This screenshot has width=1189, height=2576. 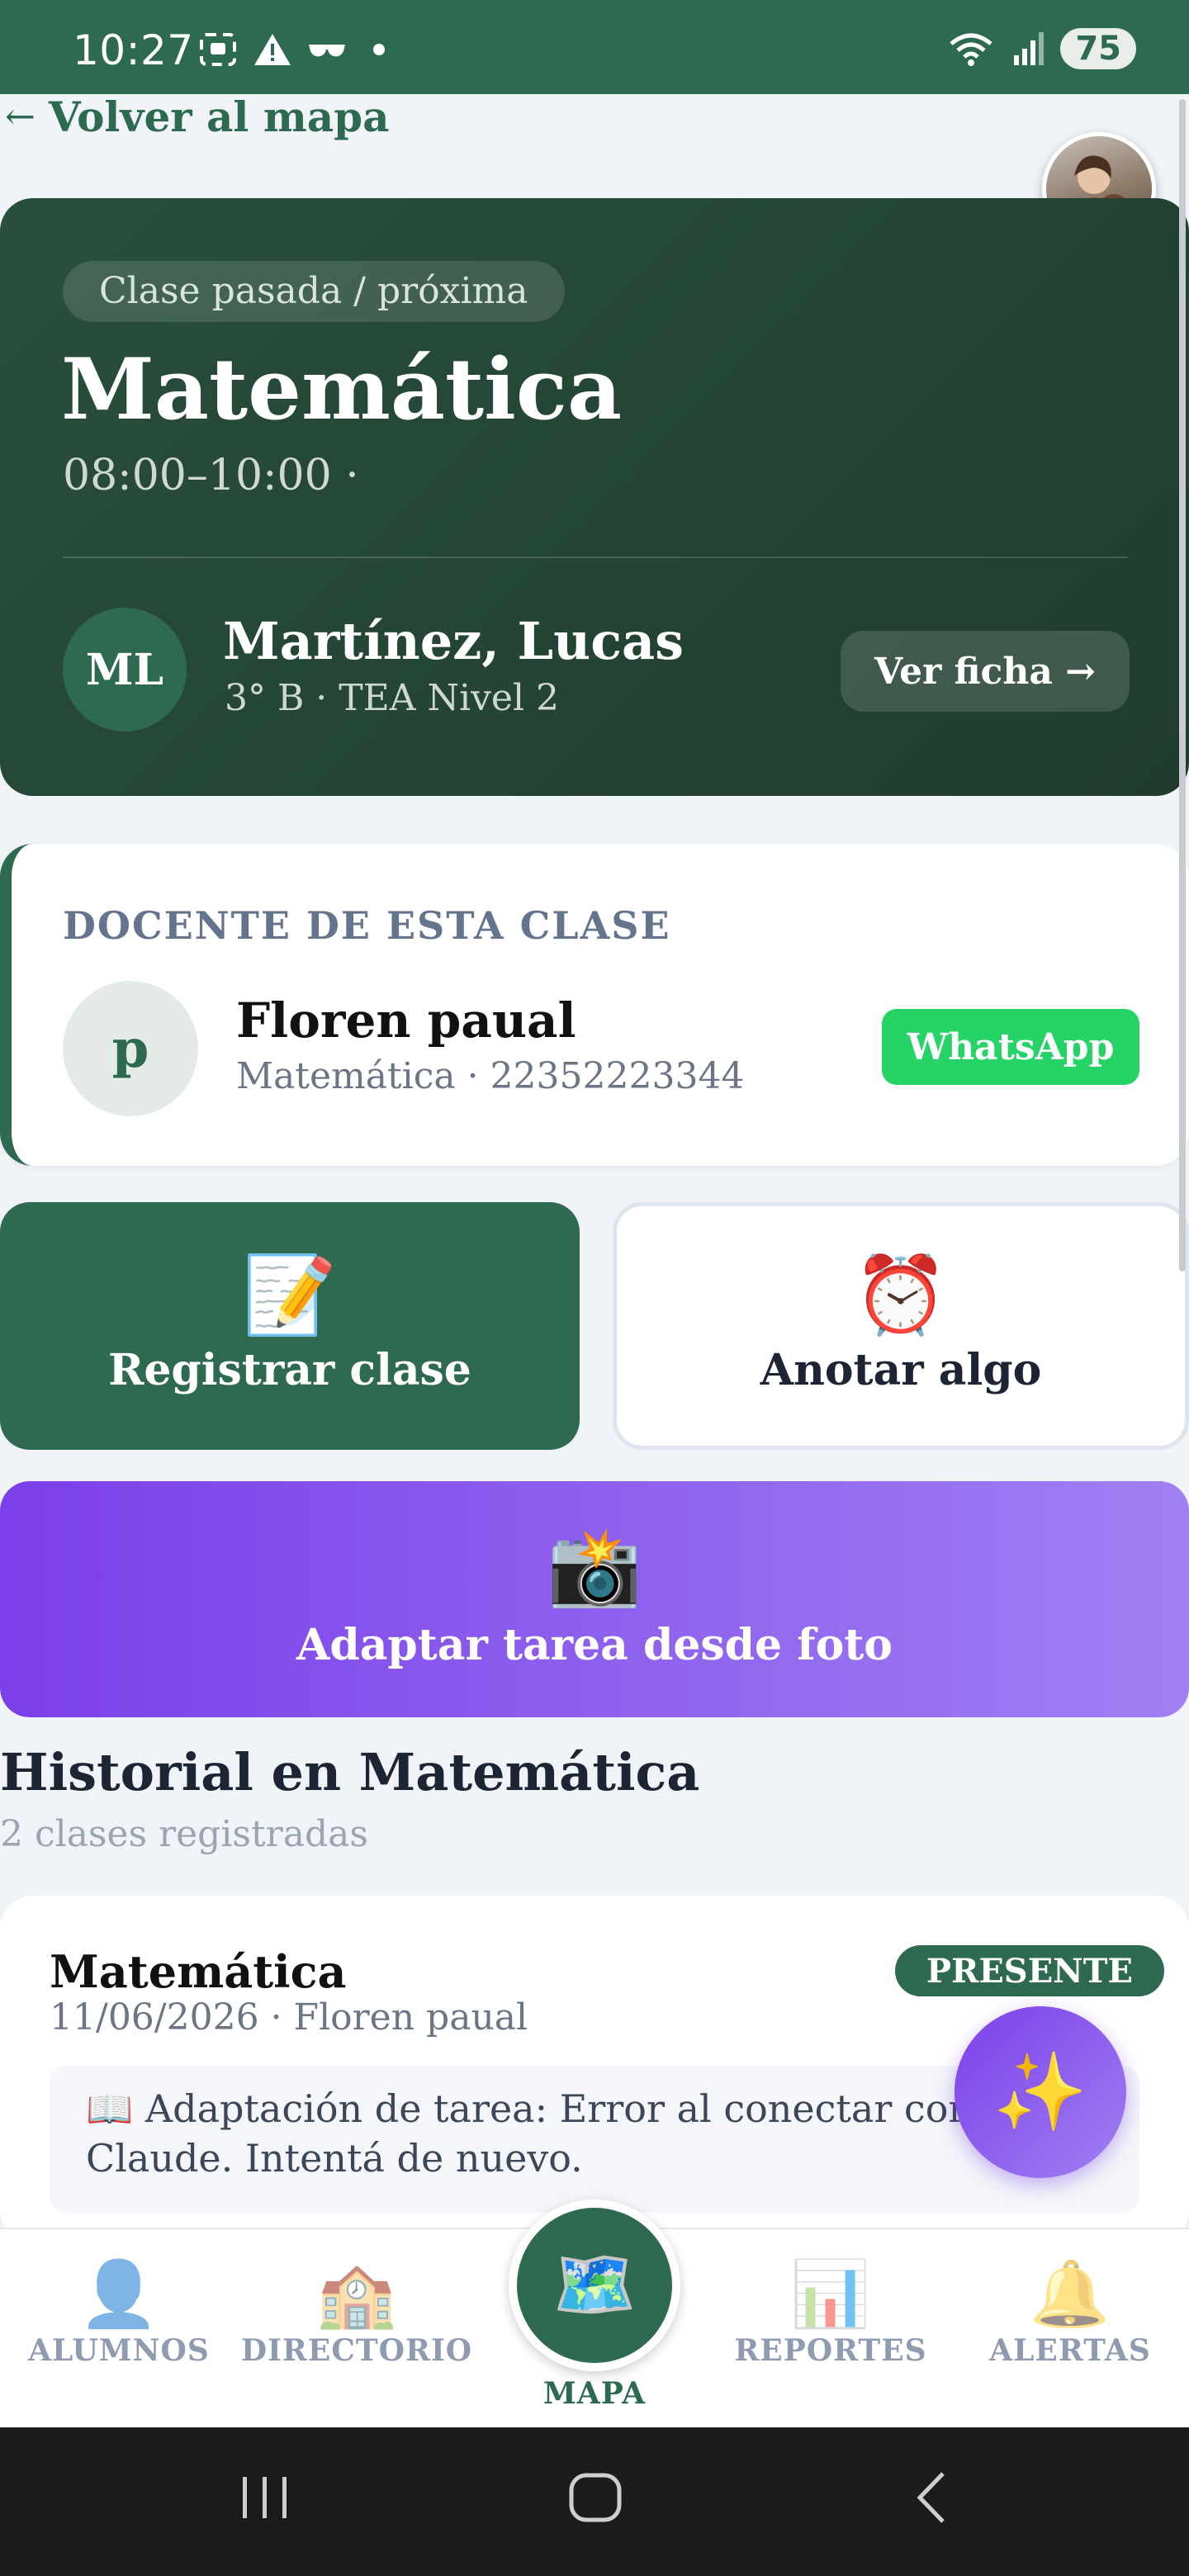 I want to click on sparkles-icon: ✨, so click(x=1040, y=2092).